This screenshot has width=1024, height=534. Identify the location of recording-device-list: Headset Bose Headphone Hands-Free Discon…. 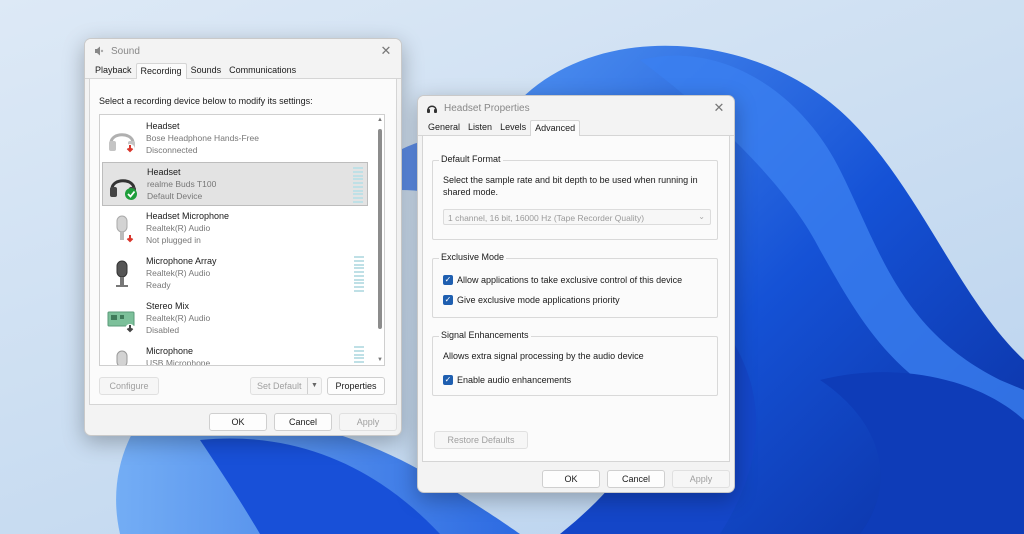
(242, 240).